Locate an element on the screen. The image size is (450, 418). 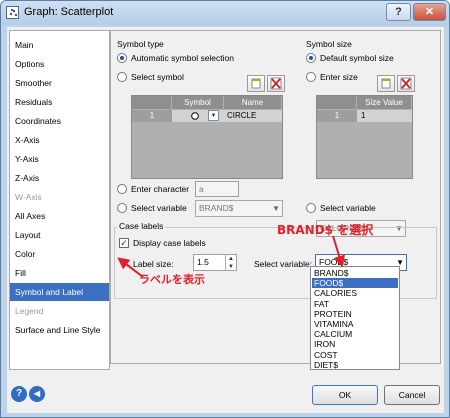
window-title: Graph: Scatterplot is located at coordinates (69, 12).